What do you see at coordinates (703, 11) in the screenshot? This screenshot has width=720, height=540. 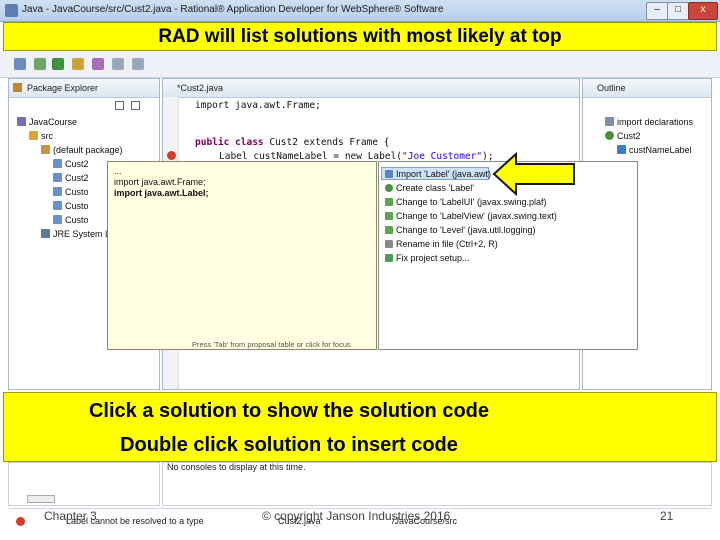 I see `close-button: x` at bounding box center [703, 11].